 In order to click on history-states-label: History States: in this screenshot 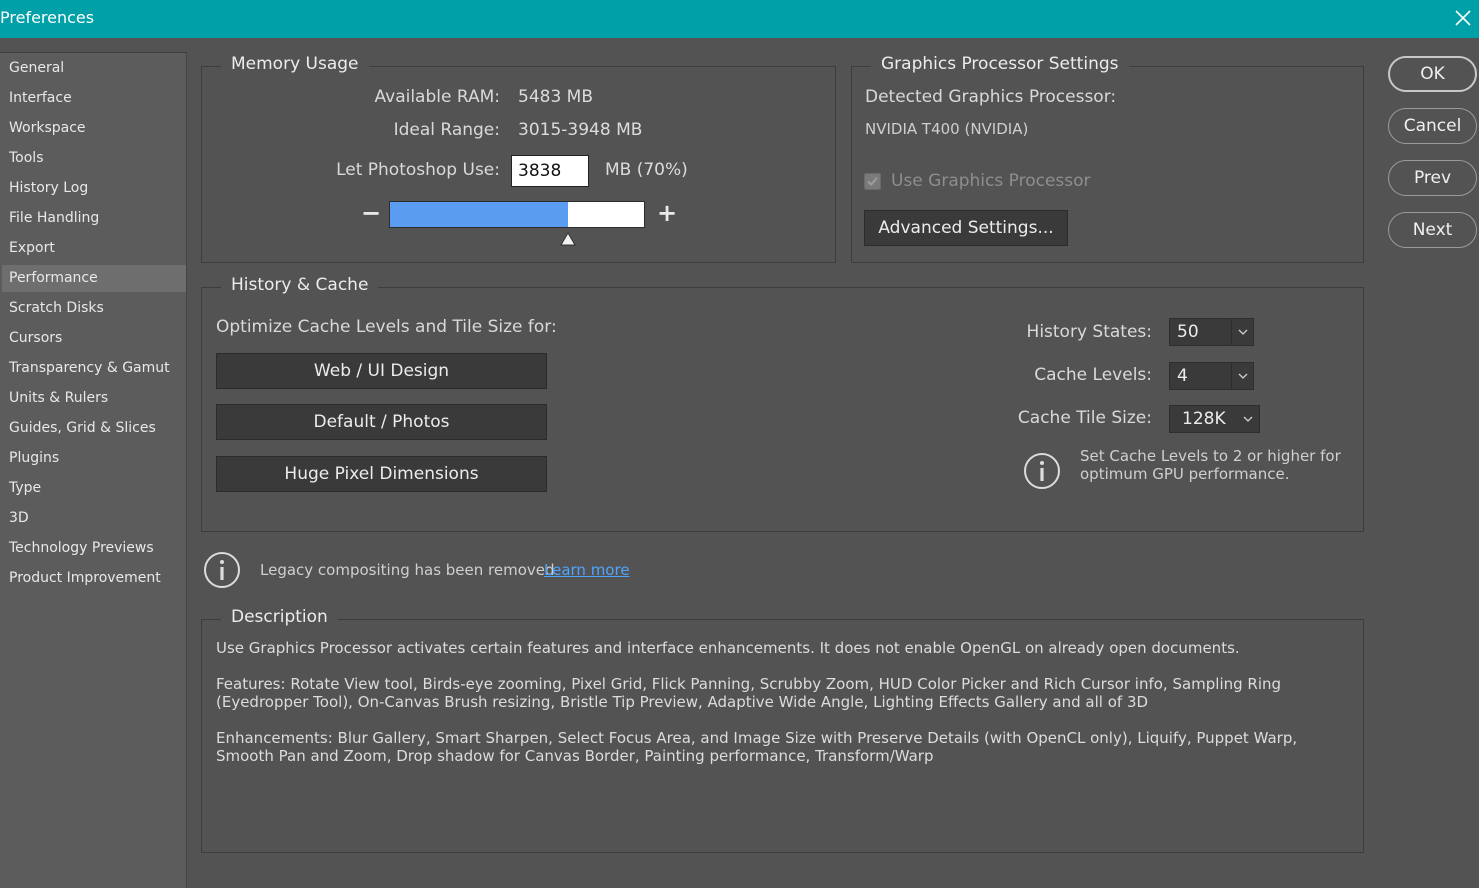, I will do `click(1089, 332)`.